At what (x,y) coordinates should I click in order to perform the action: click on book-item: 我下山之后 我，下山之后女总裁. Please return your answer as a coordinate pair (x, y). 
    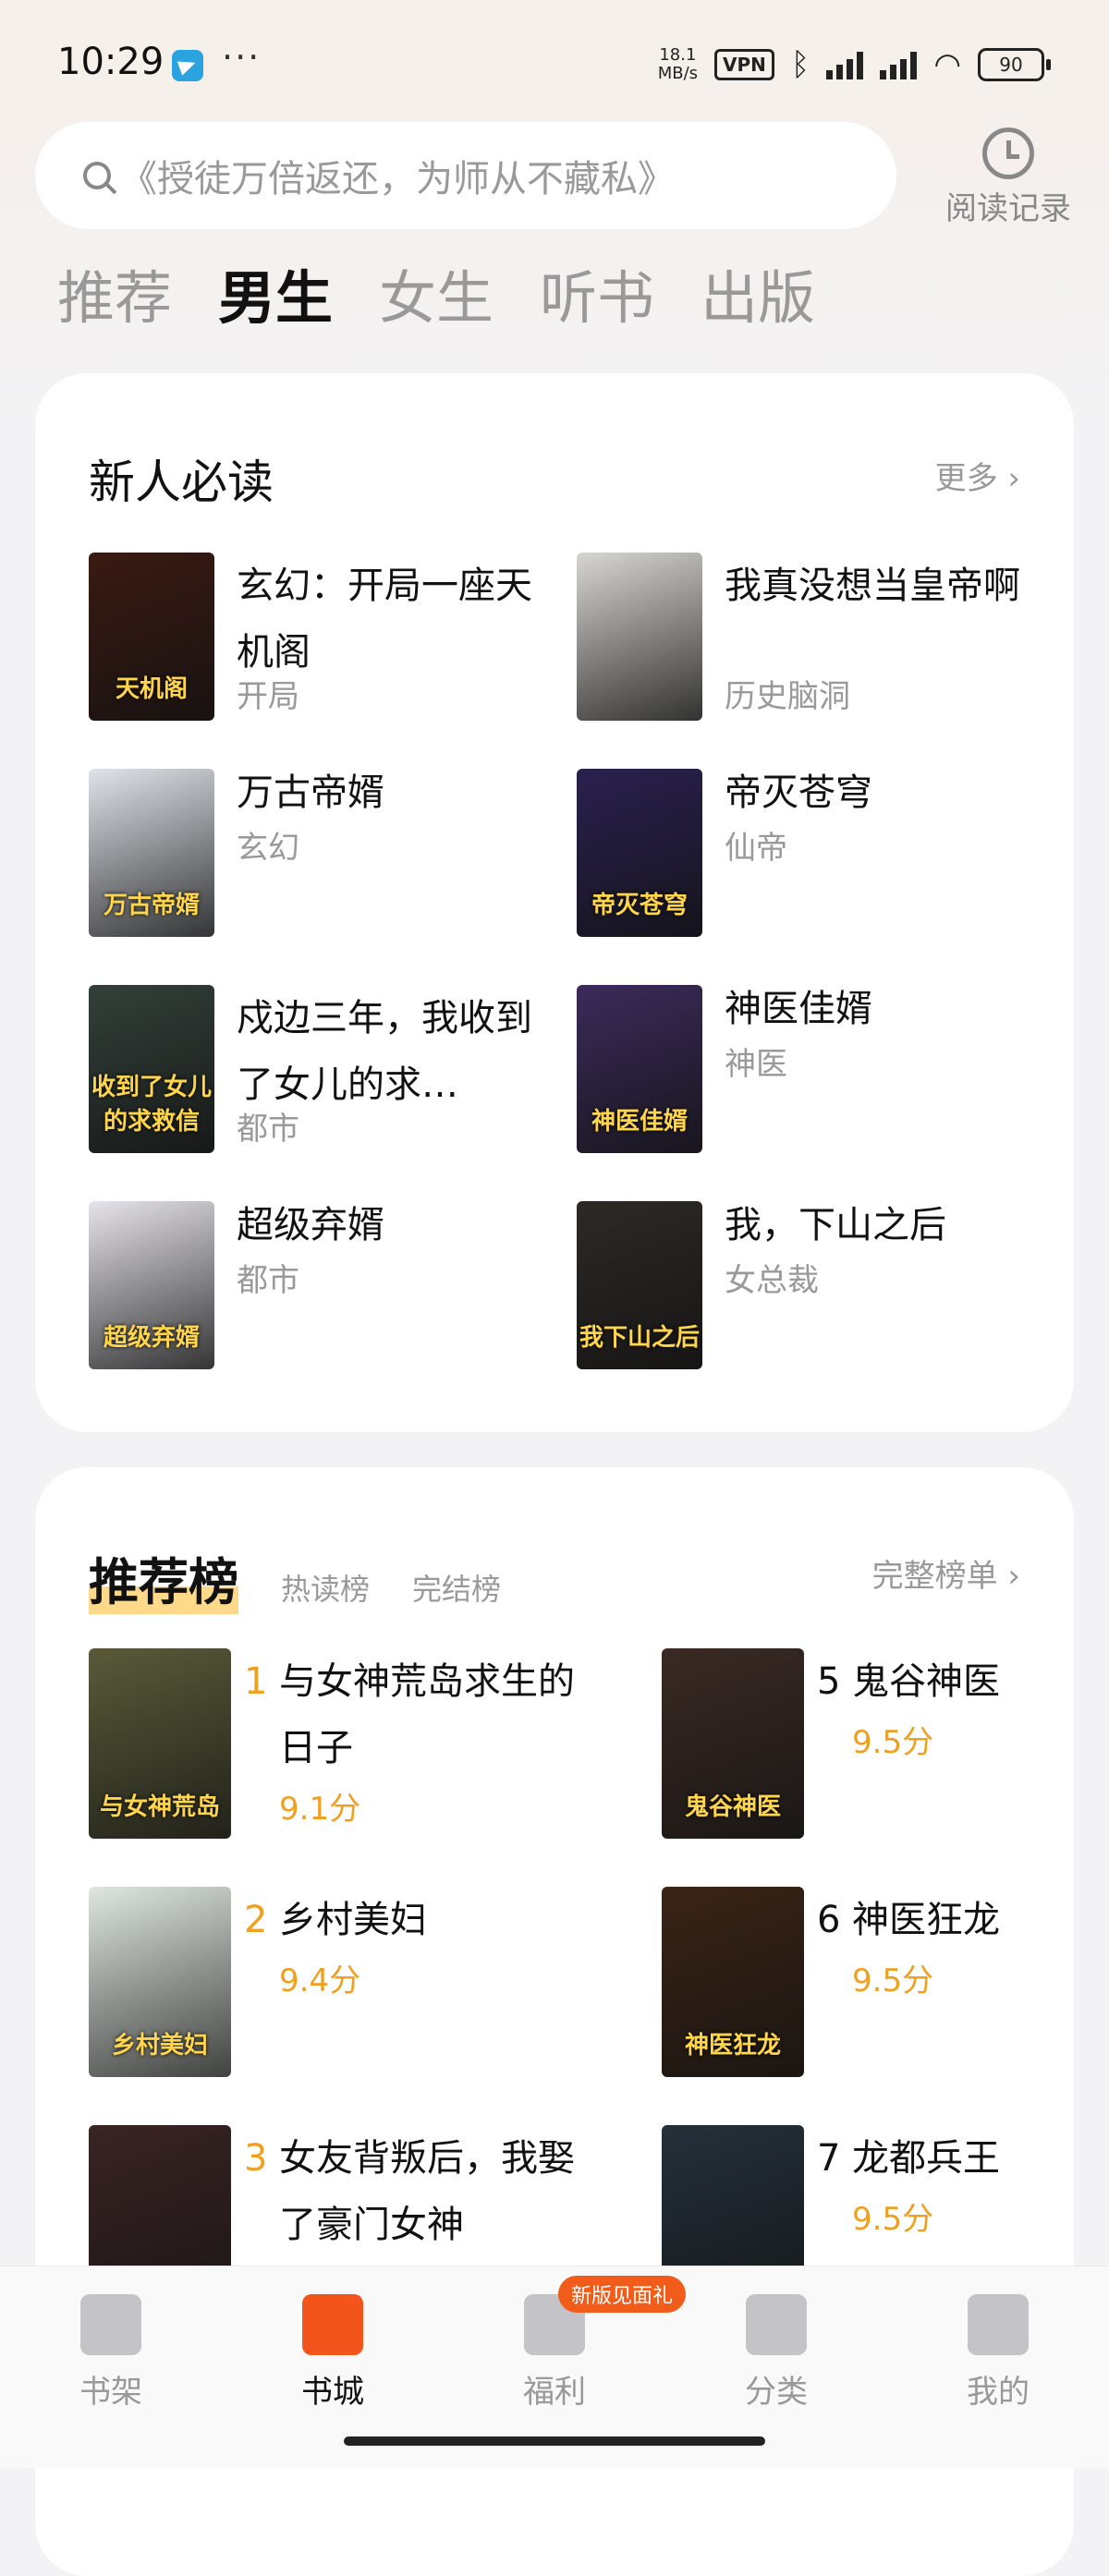
    Looking at the image, I should click on (808, 1285).